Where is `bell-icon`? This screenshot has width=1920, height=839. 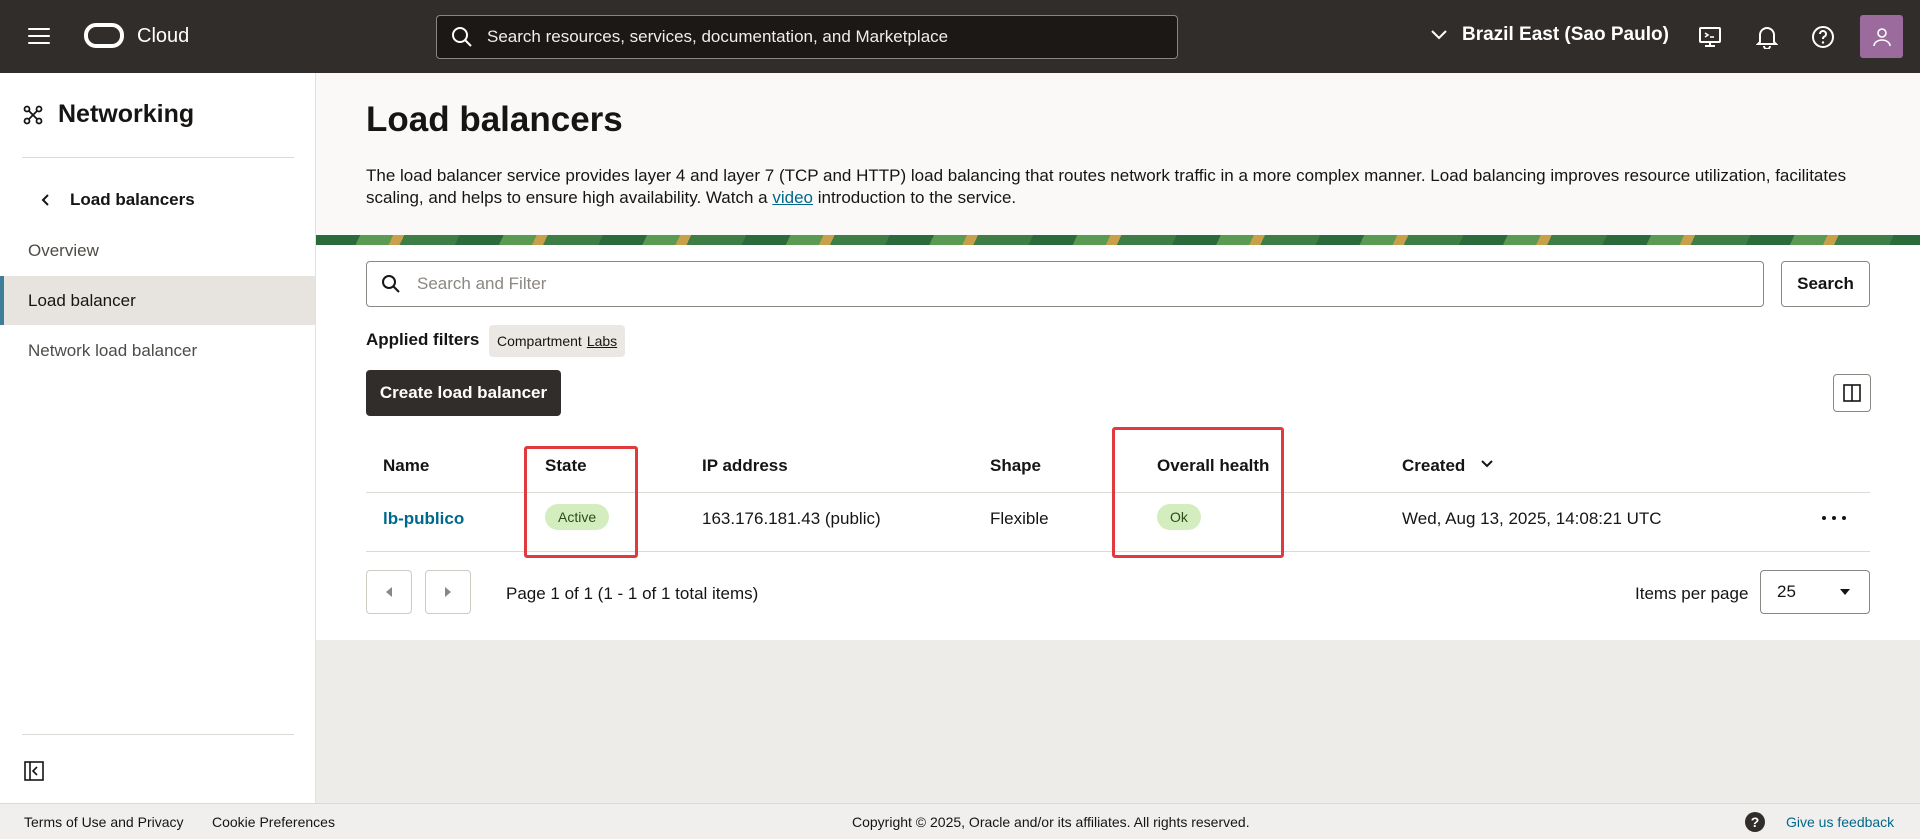
bell-icon is located at coordinates (1767, 37).